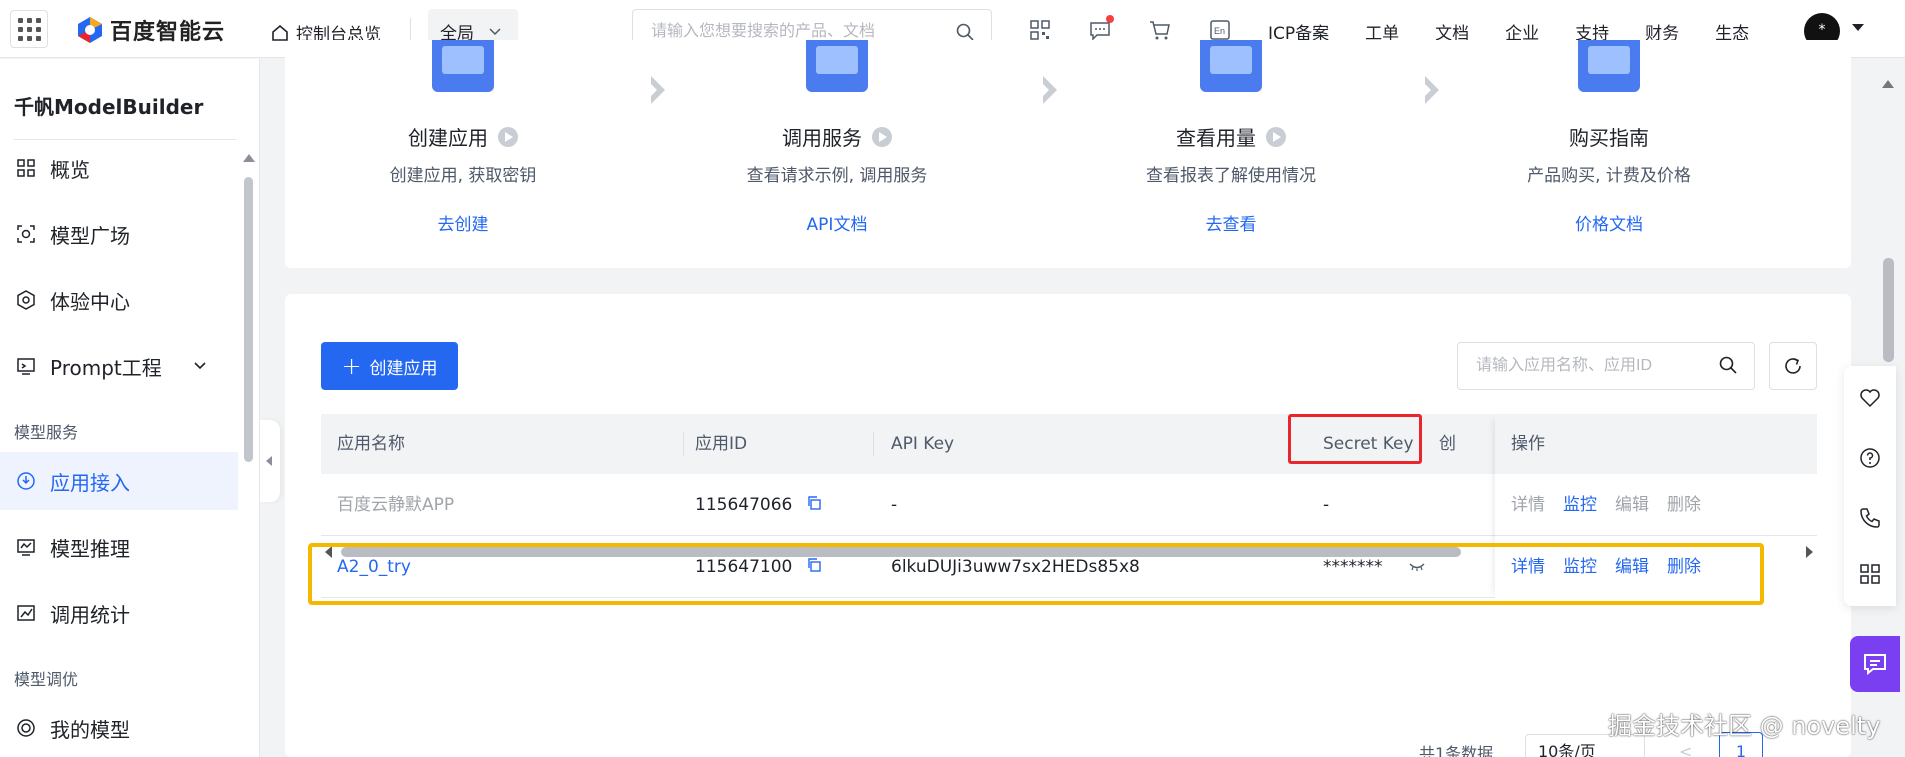 The height and width of the screenshot is (757, 1905). Describe the element at coordinates (721, 444) in the screenshot. I see `col-header-id: 应用ID` at that location.